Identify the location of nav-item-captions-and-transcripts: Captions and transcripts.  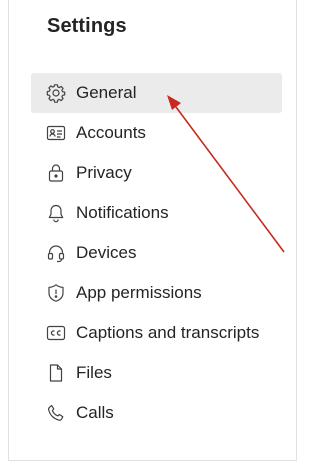
(156, 333).